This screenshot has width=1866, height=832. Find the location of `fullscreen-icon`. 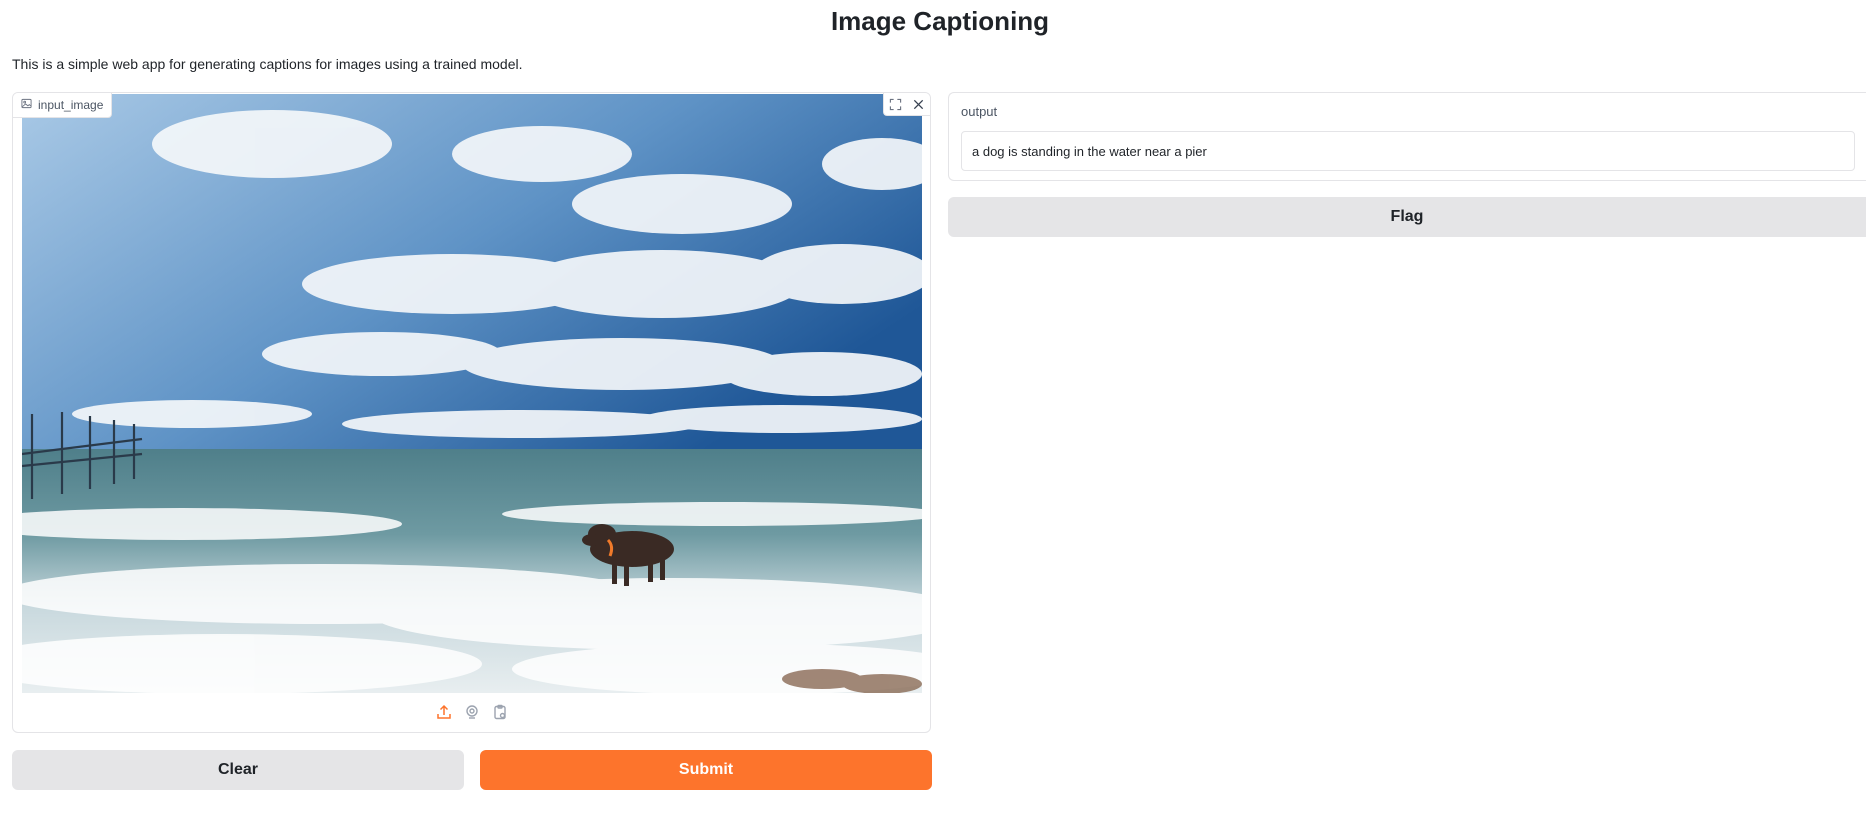

fullscreen-icon is located at coordinates (895, 104).